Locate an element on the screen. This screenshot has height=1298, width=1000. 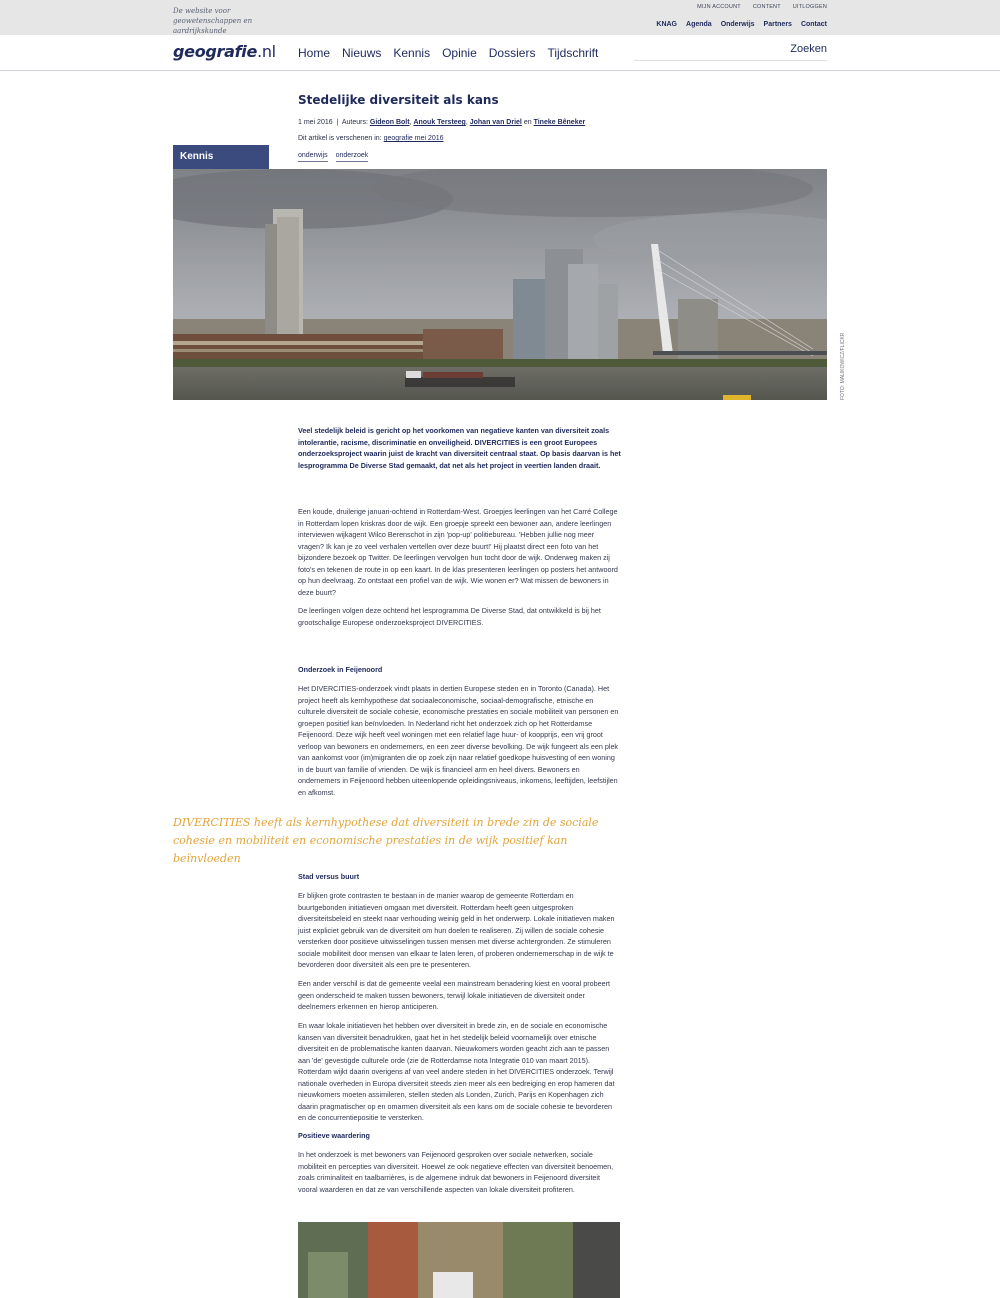
tag-onderwijs: onderwijs is located at coordinates (313, 157).